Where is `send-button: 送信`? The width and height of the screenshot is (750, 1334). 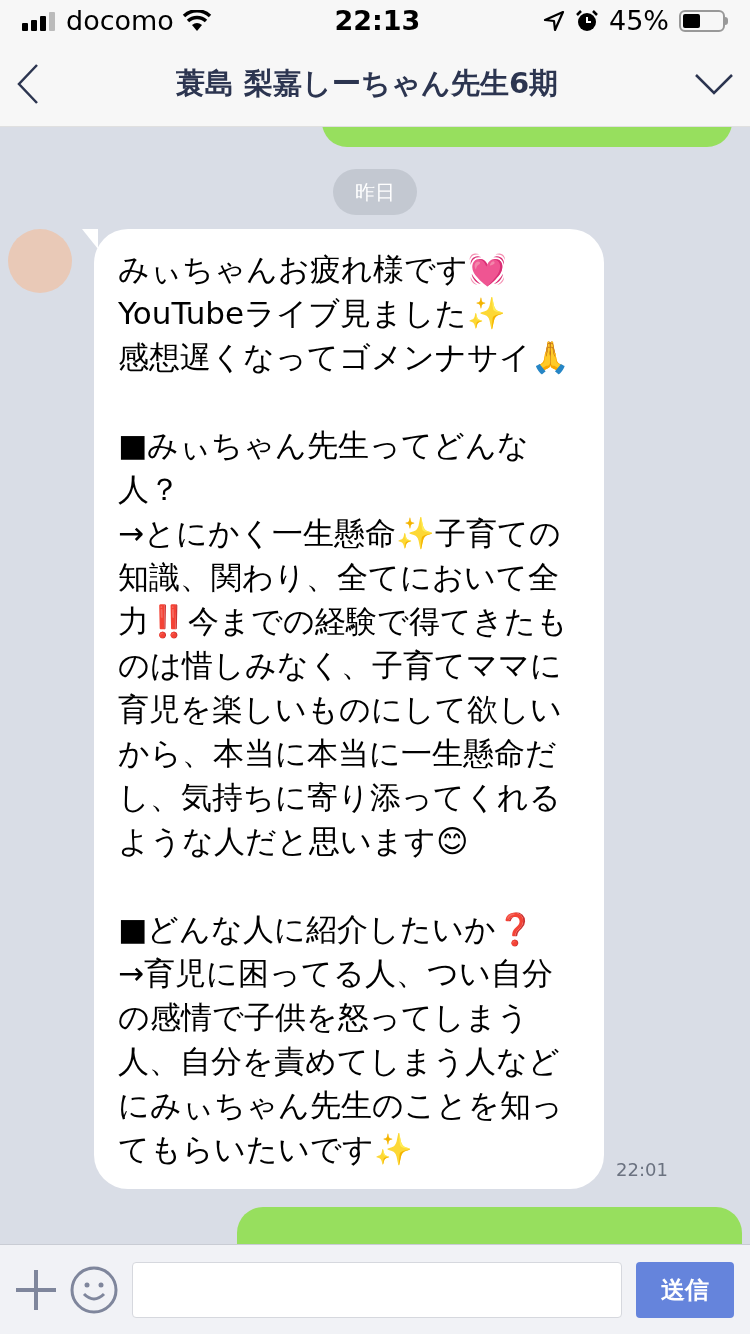
send-button: 送信 is located at coordinates (685, 1289).